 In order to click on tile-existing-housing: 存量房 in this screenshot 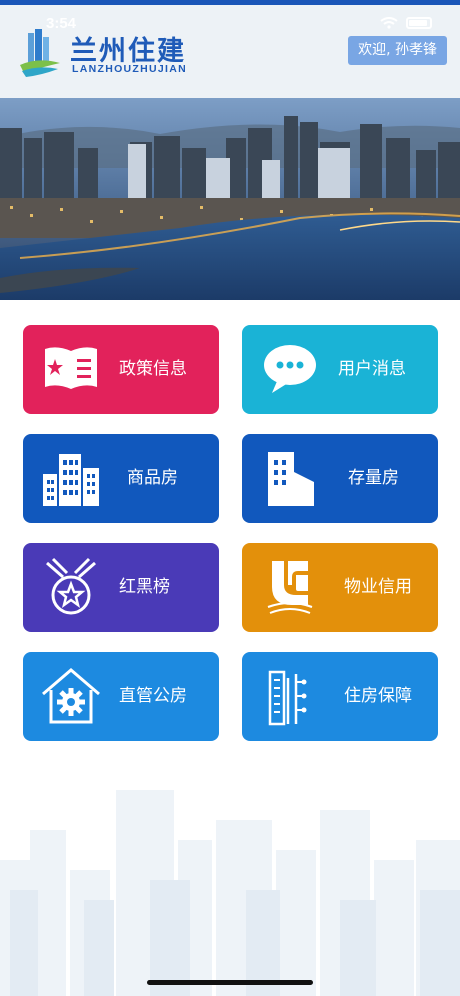, I will do `click(340, 478)`.